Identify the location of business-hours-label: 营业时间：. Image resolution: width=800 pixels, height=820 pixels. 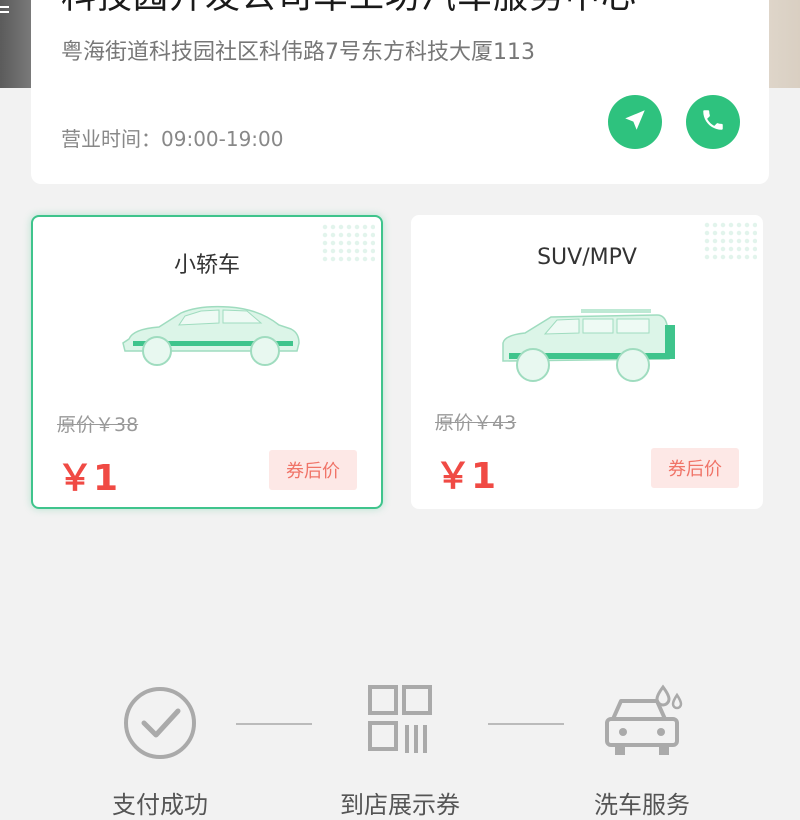
(111, 139).